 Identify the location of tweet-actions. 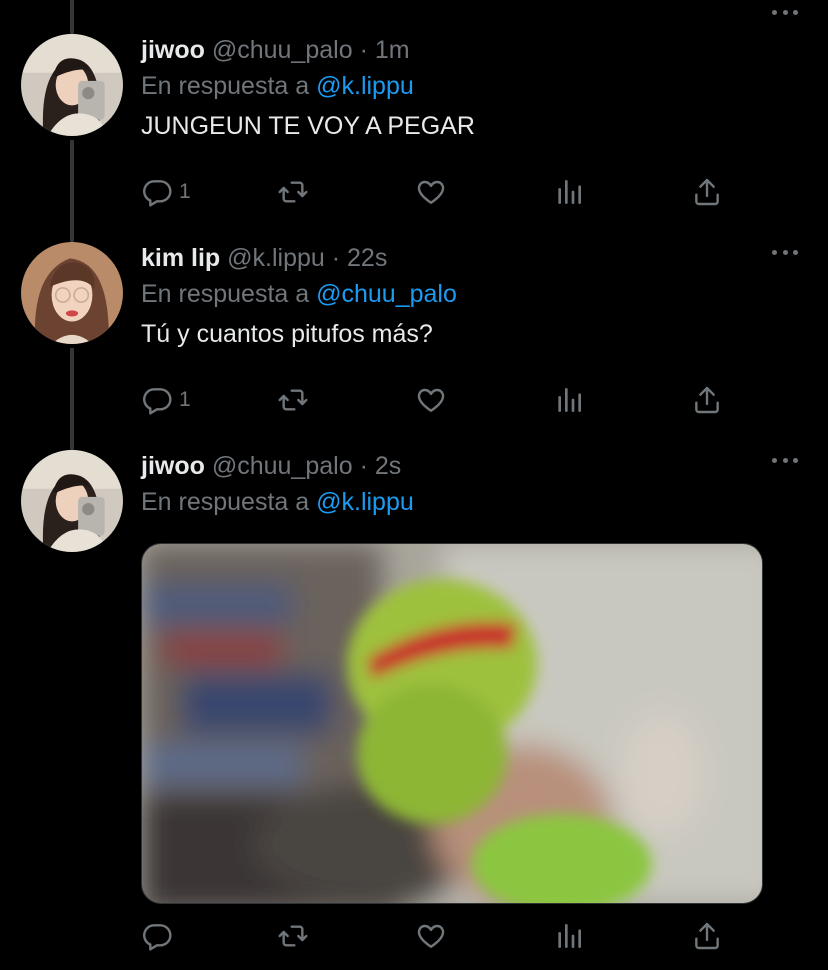
(441, 936).